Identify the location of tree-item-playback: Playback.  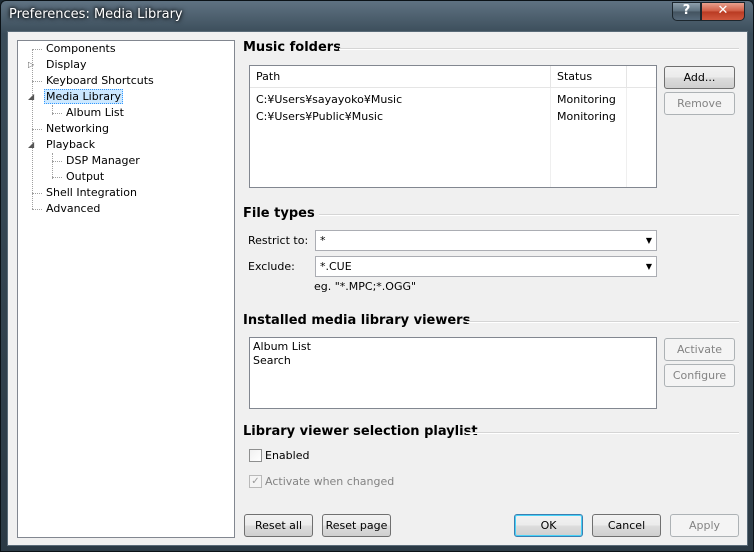
(70, 145).